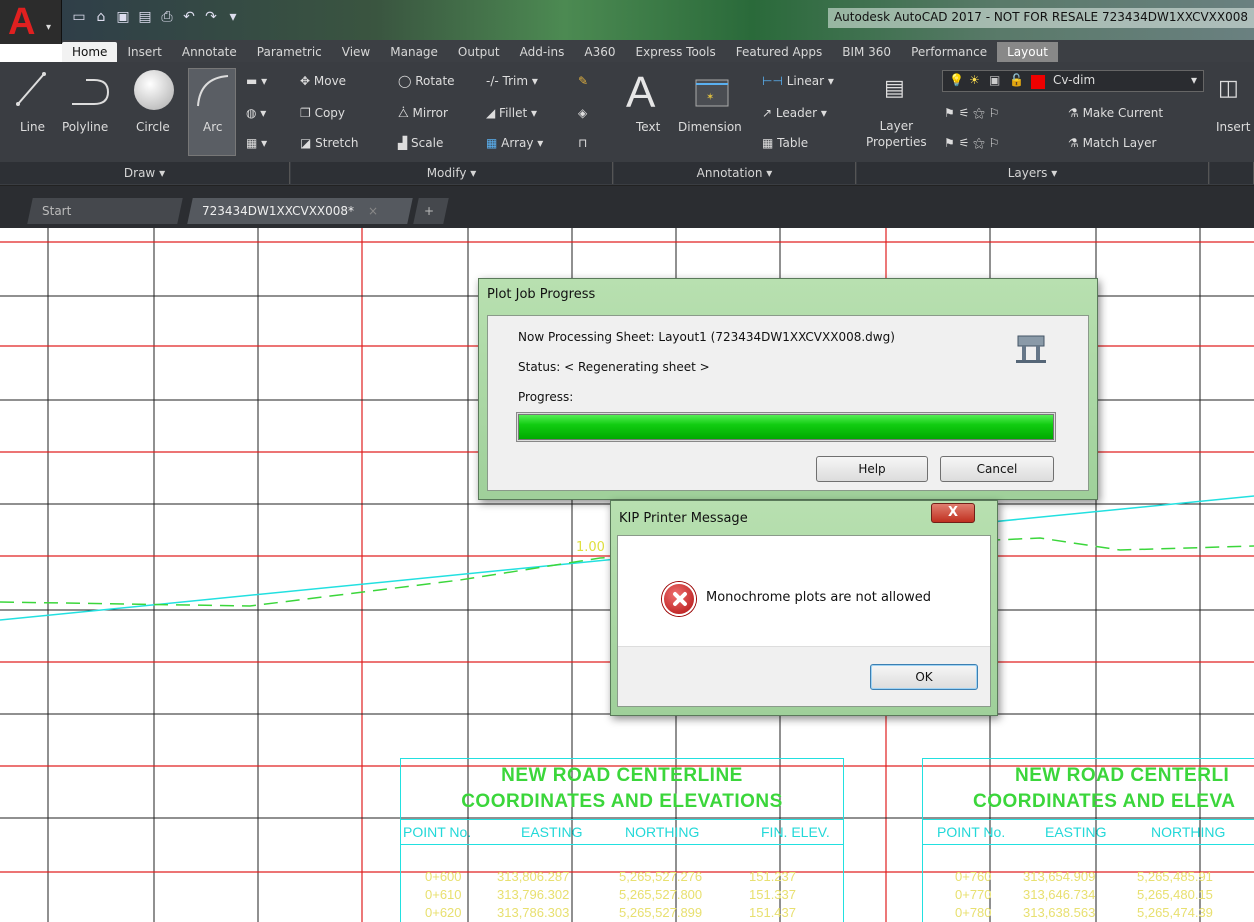 The height and width of the screenshot is (922, 1254). I want to click on tab-manage: Manage, so click(414, 52).